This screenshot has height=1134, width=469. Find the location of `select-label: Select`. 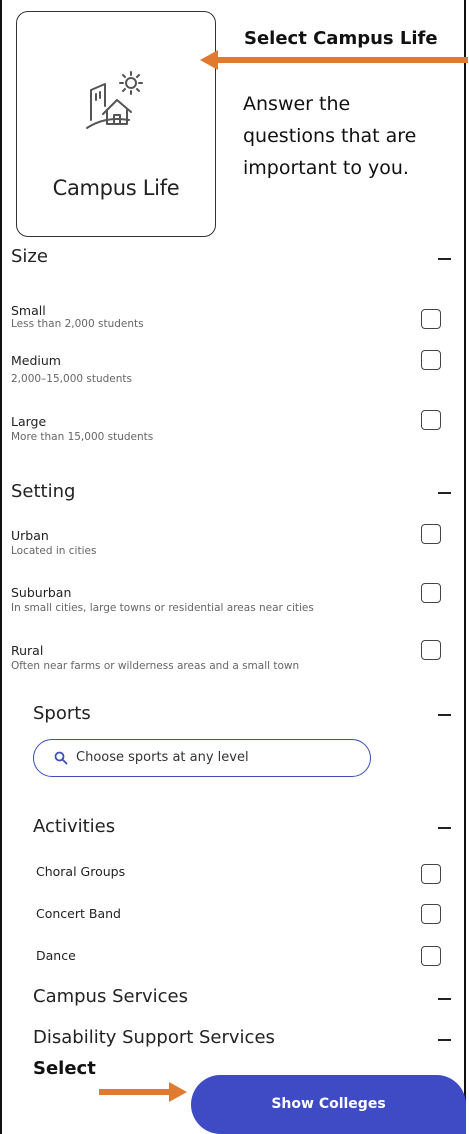

select-label: Select is located at coordinates (64, 1068).